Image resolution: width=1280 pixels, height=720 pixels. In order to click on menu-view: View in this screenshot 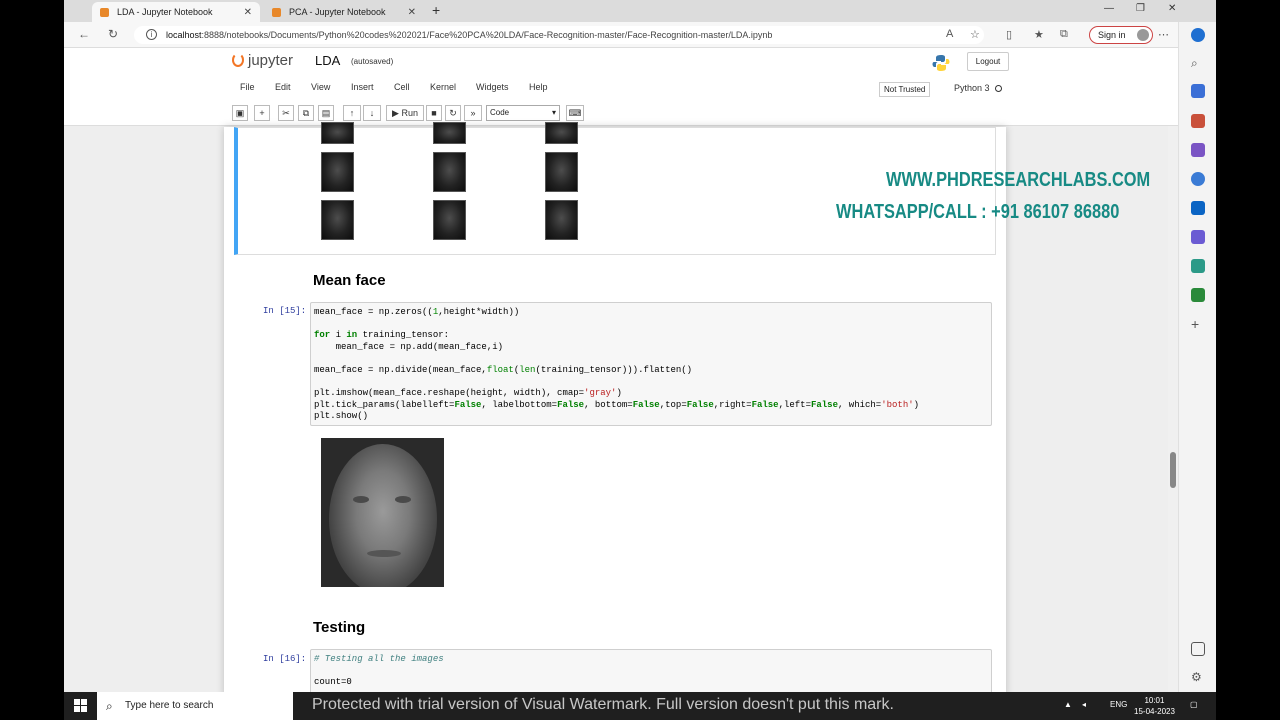, I will do `click(320, 87)`.